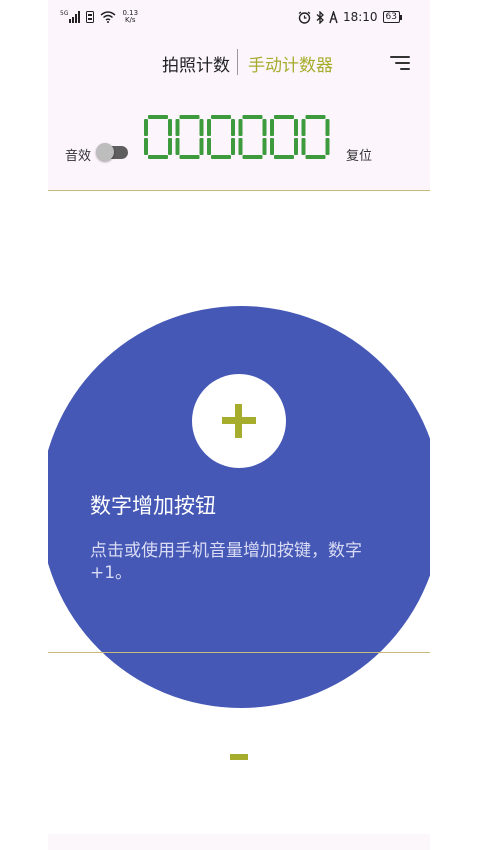  What do you see at coordinates (239, 18) in the screenshot?
I see `status-bar: 5G 0.13 K/s 18:10 63` at bounding box center [239, 18].